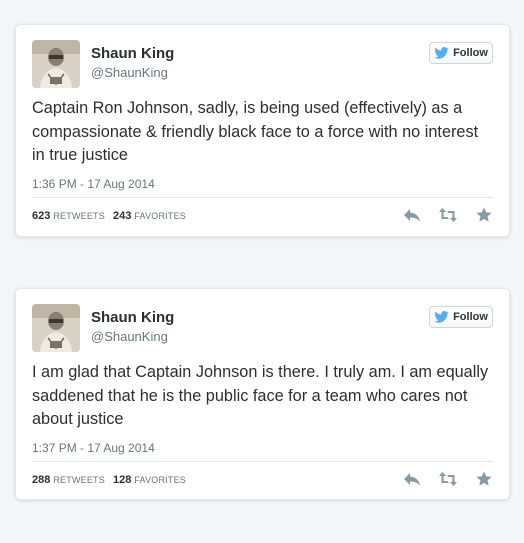  What do you see at coordinates (122, 216) in the screenshot?
I see `favorite-count: 243` at bounding box center [122, 216].